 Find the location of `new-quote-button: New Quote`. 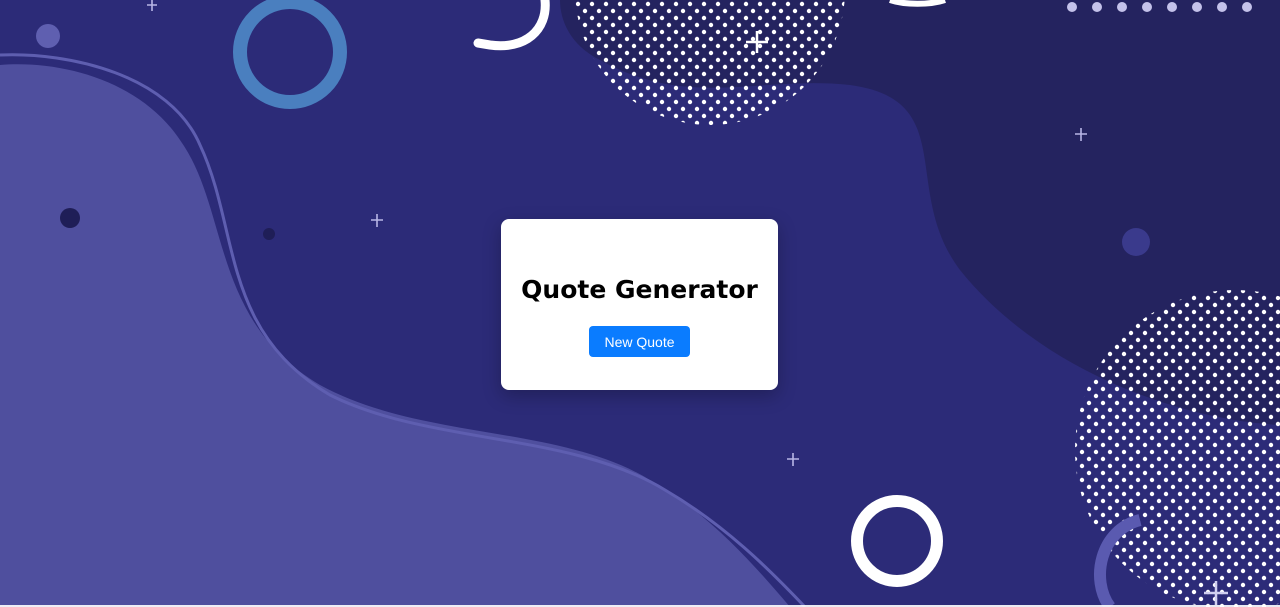

new-quote-button: New Quote is located at coordinates (639, 341).